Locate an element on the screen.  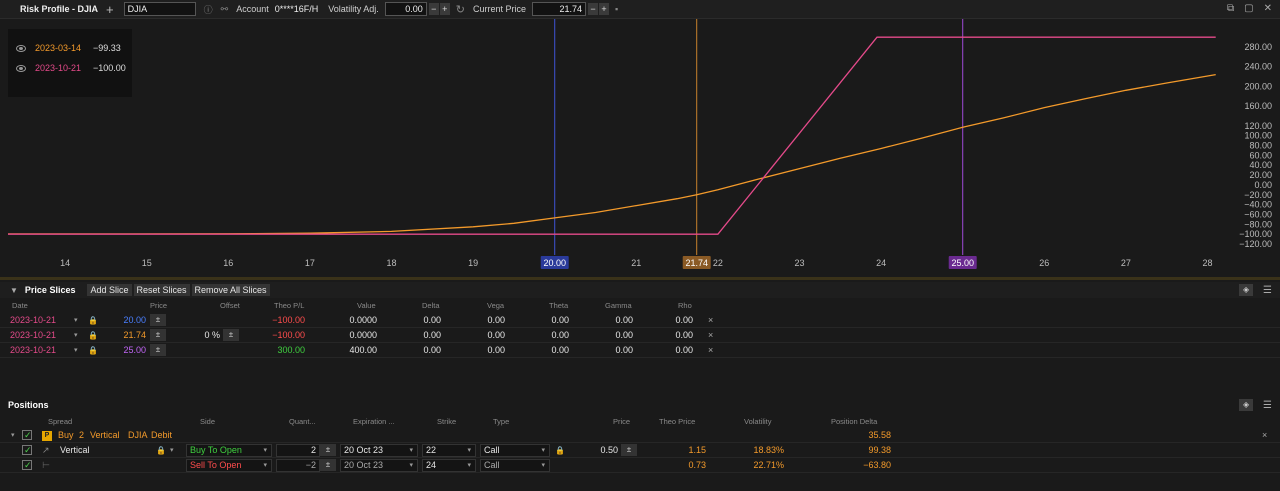
col-theta: Theta is located at coordinates (558, 305).